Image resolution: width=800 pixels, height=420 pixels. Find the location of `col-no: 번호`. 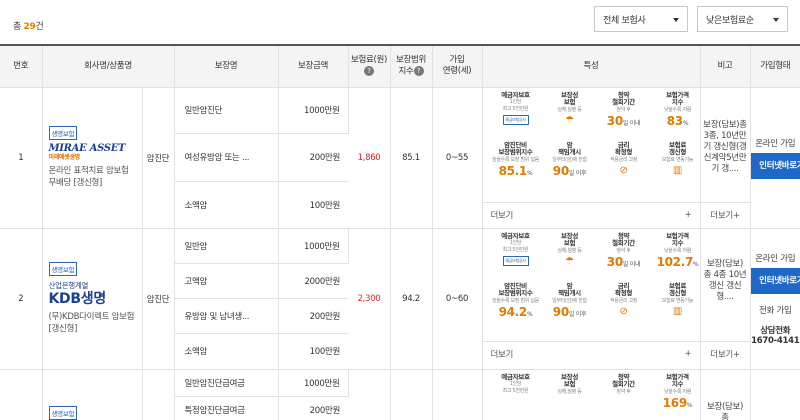

col-no: 번호 is located at coordinates (21, 66).